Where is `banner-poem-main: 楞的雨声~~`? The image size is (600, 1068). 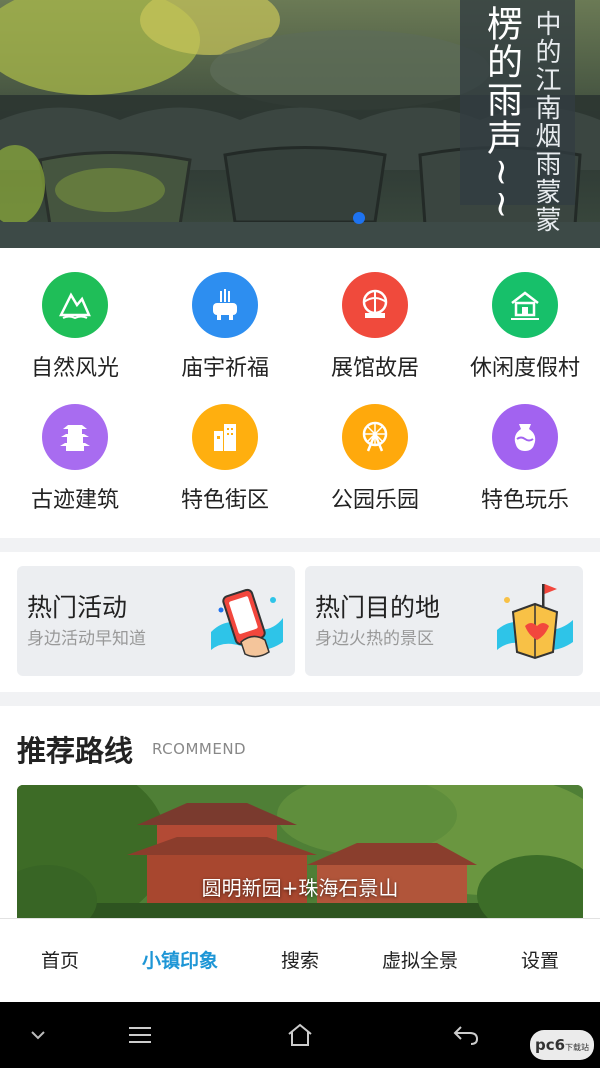 banner-poem-main: 楞的雨声~~ is located at coordinates (501, 113).